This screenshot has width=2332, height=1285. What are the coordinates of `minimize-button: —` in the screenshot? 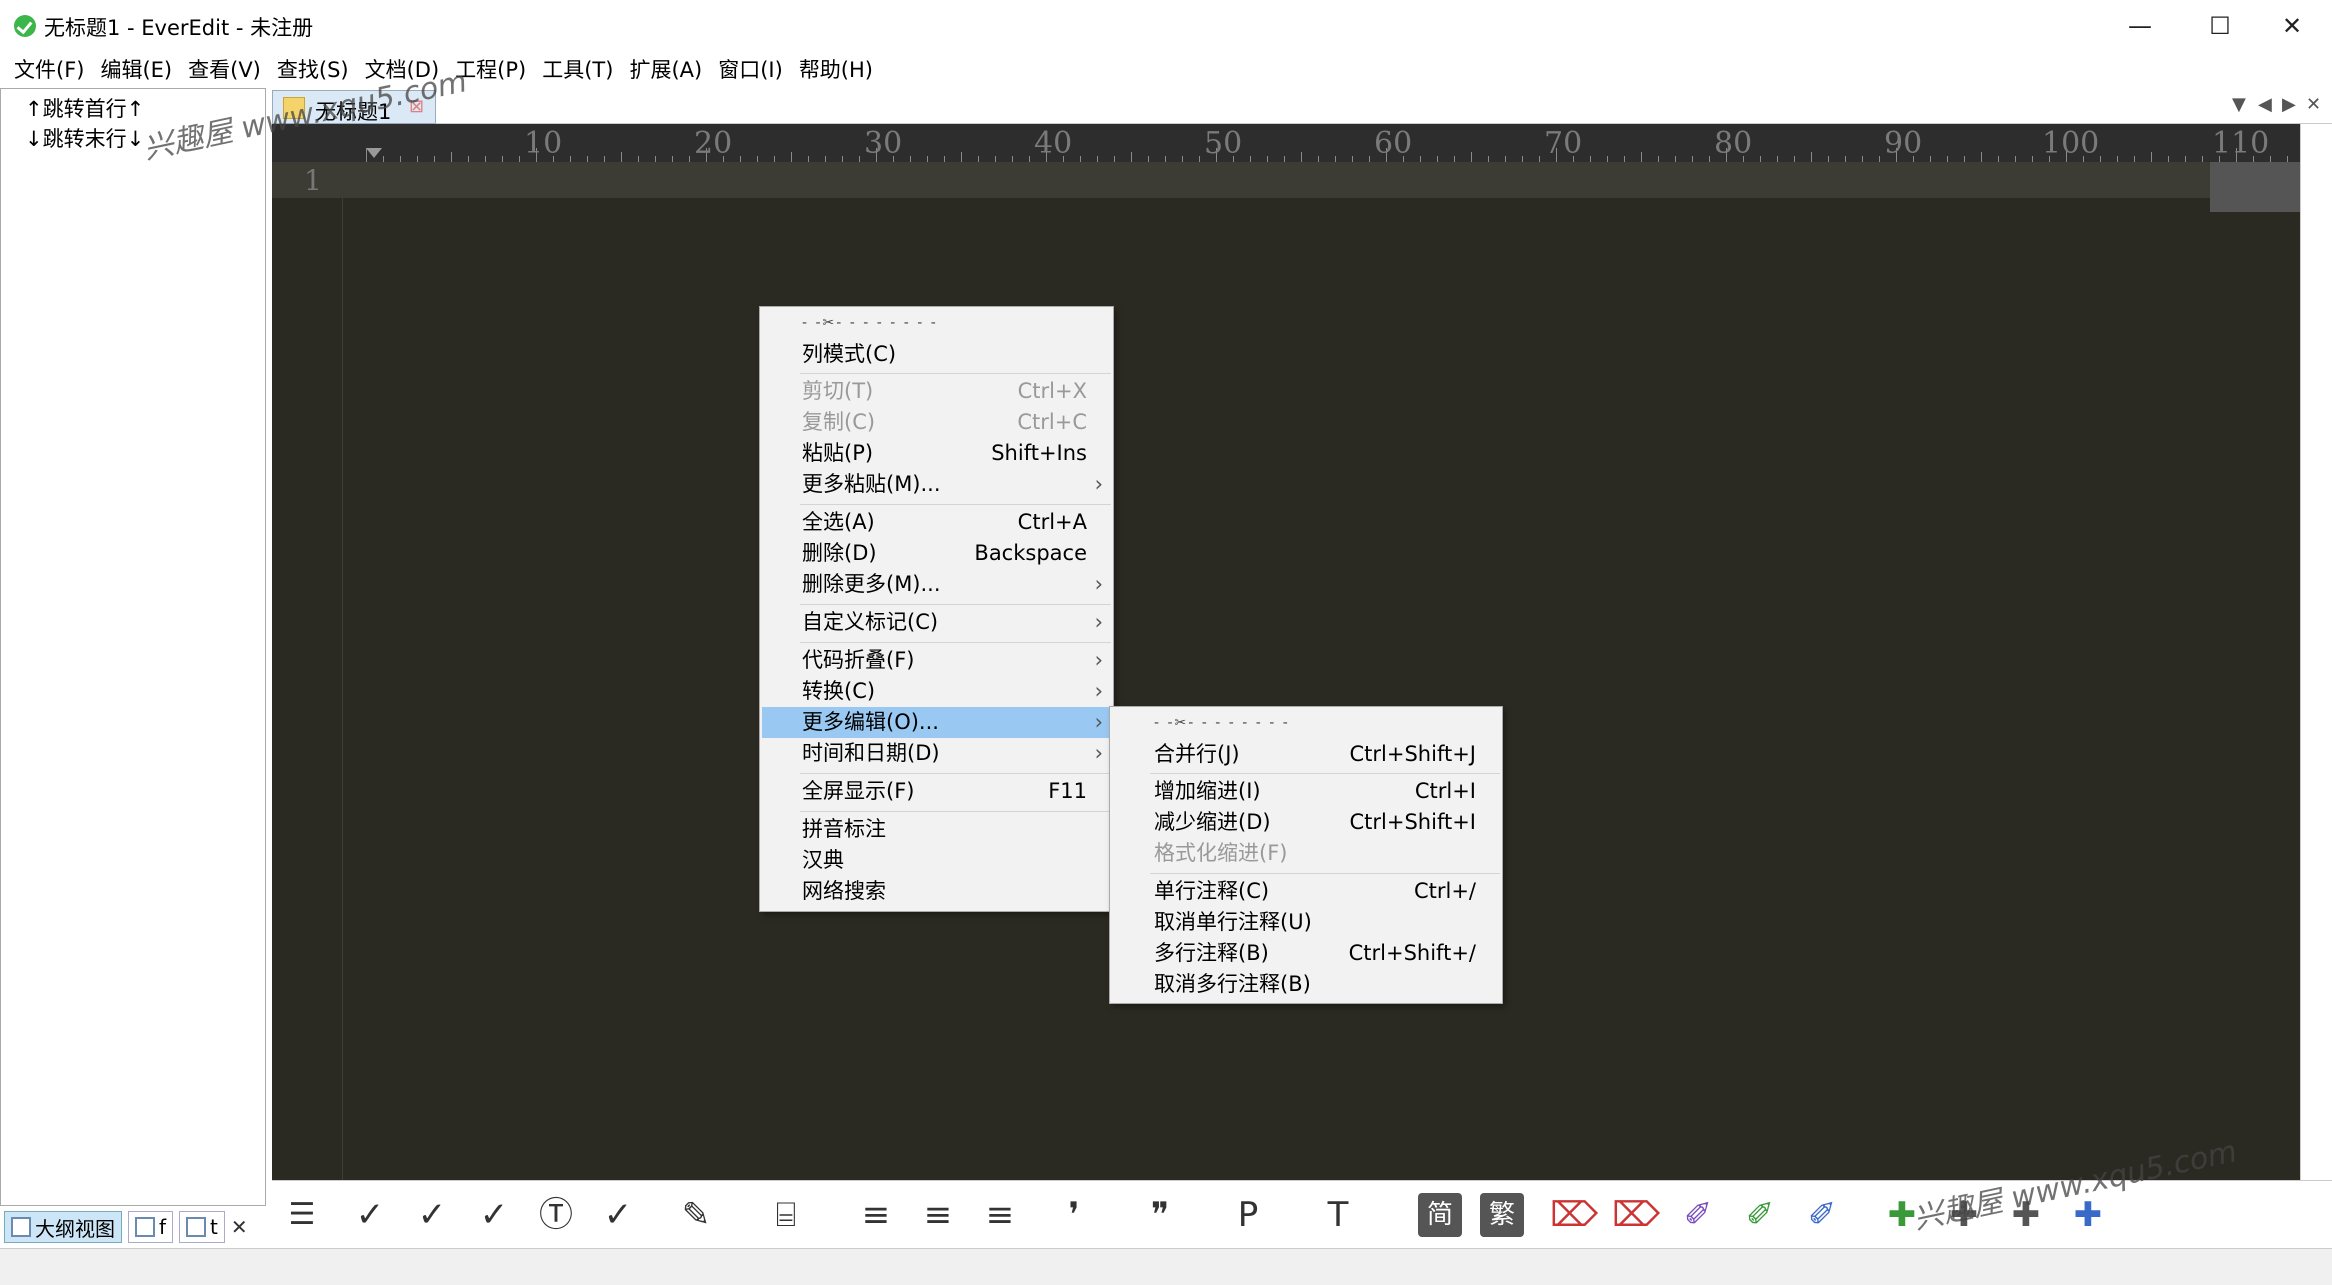 It's located at (2140, 26).